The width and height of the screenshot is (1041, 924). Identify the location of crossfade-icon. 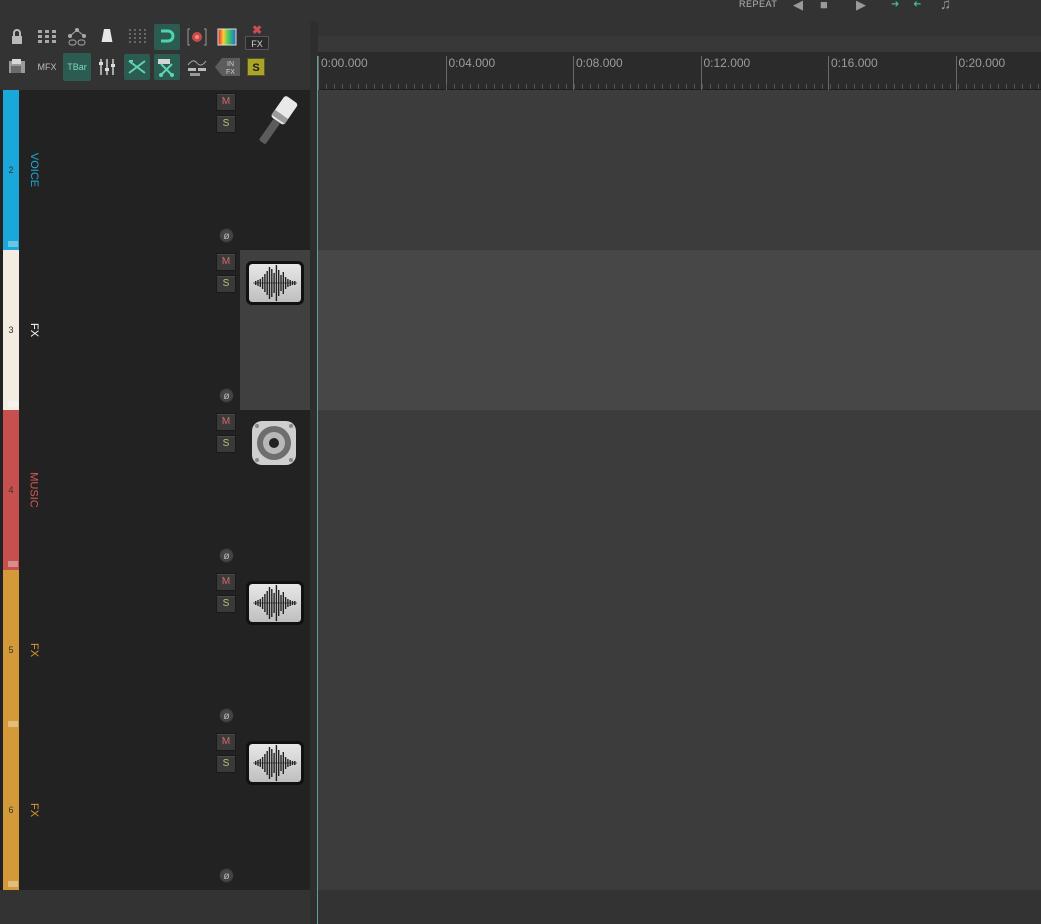
(137, 67).